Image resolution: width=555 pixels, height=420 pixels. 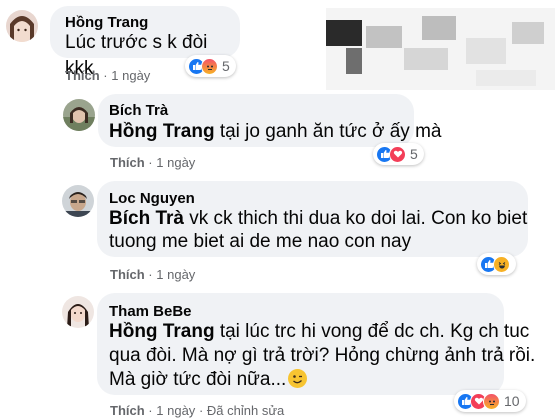 I want to click on comment-actions: Thích · 1 ngày · Đã chỉnh sửa, so click(x=197, y=410).